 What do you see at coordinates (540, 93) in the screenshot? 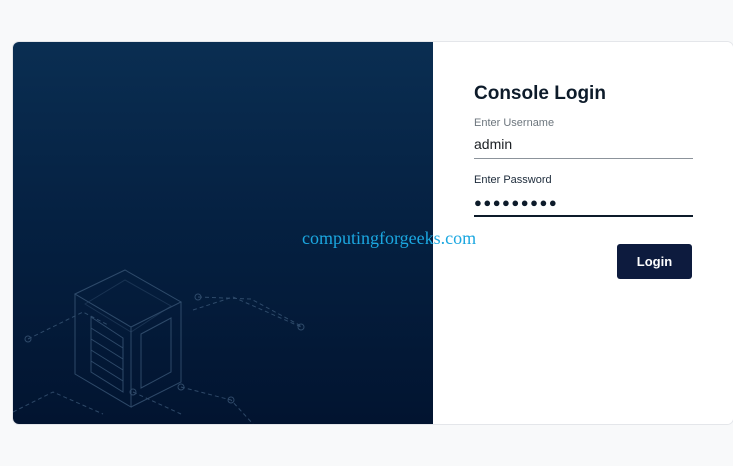
I see `page-title: Console Login` at bounding box center [540, 93].